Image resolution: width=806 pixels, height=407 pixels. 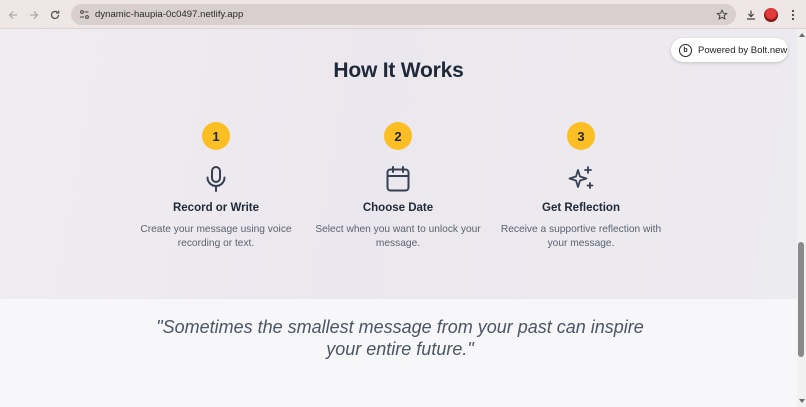 I want to click on forward-button, so click(x=34, y=15).